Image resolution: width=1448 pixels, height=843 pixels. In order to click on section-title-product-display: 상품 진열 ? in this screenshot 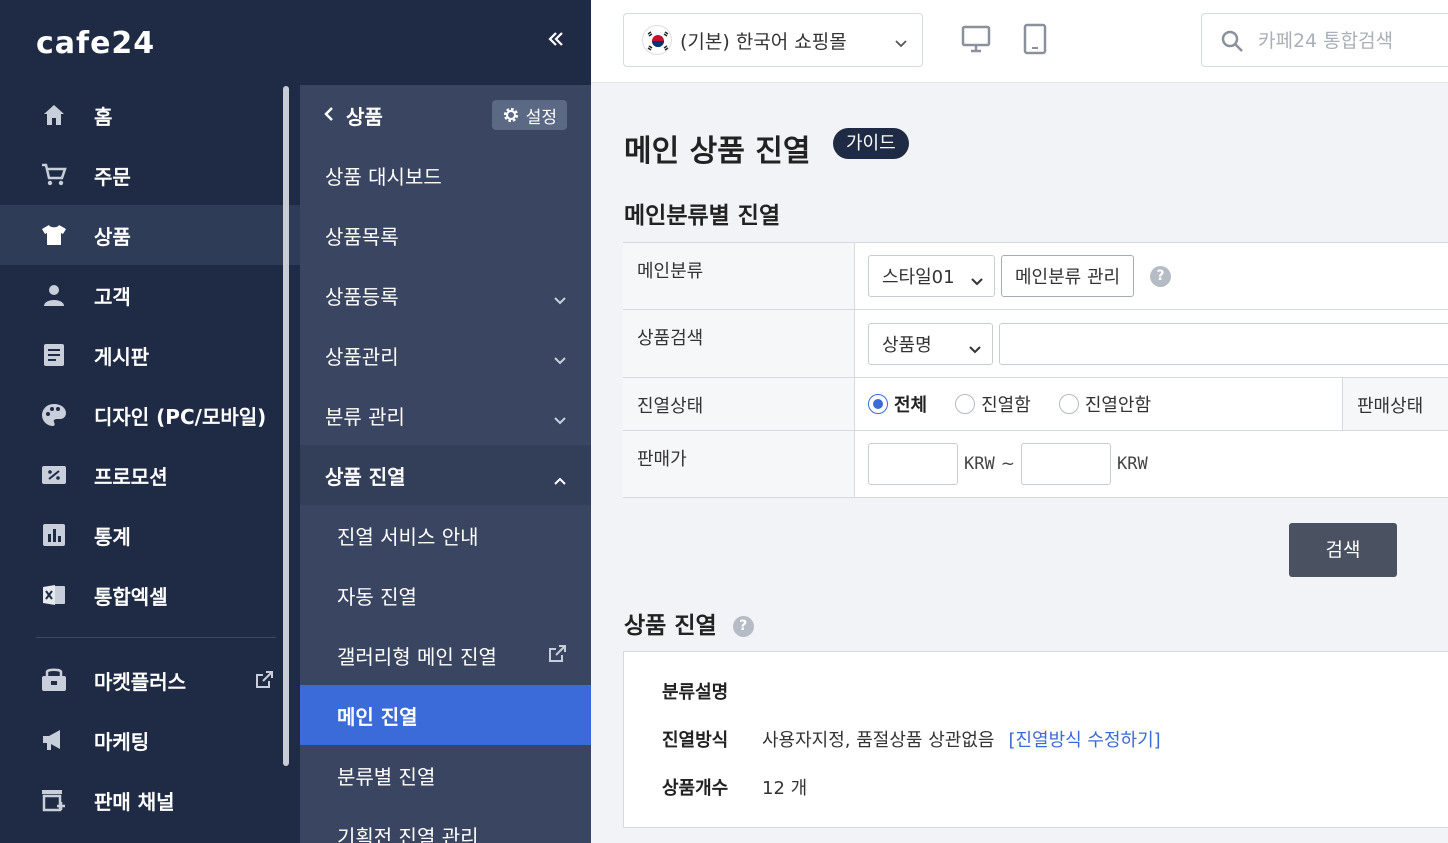, I will do `click(689, 623)`.